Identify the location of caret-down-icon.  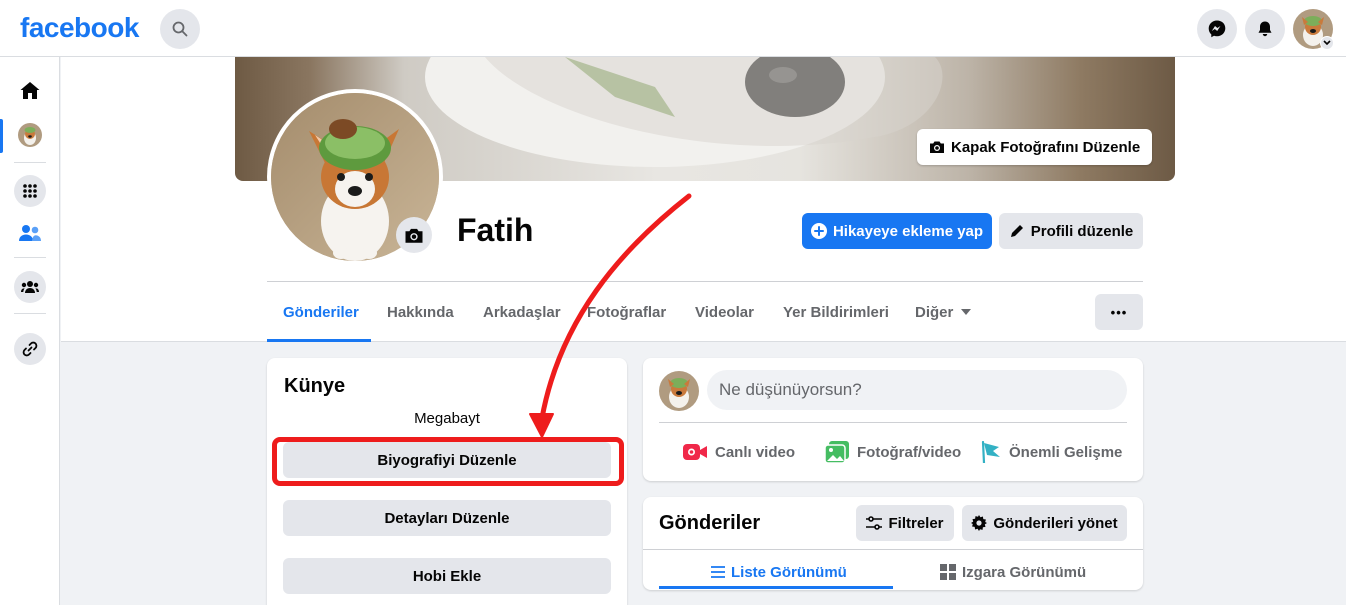
(966, 312).